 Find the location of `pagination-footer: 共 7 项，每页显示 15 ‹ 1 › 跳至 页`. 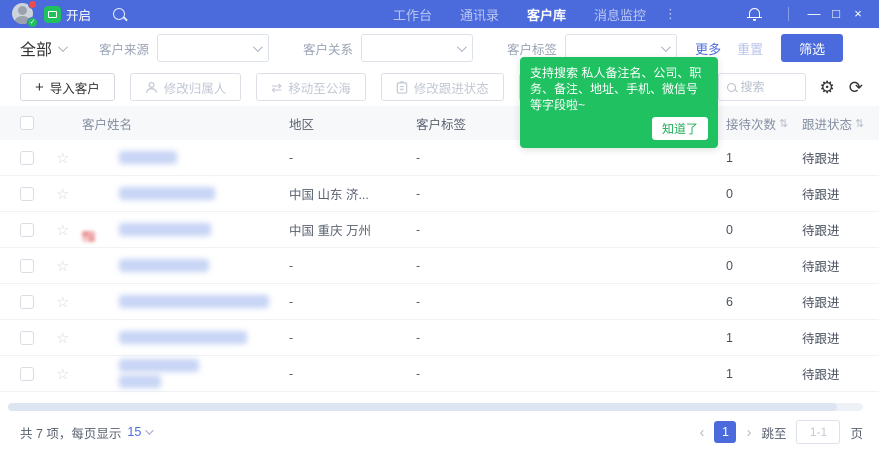

pagination-footer: 共 7 项，每页显示 15 ‹ 1 › 跳至 页 is located at coordinates (439, 432).